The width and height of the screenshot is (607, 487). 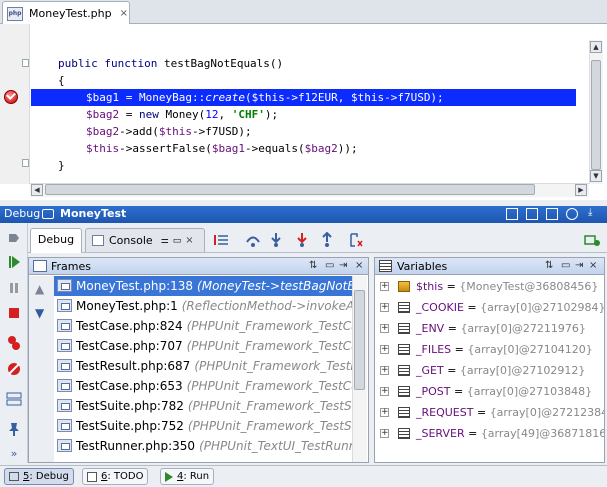 What do you see at coordinates (39, 313) in the screenshot?
I see `frame-down-icon: ▼` at bounding box center [39, 313].